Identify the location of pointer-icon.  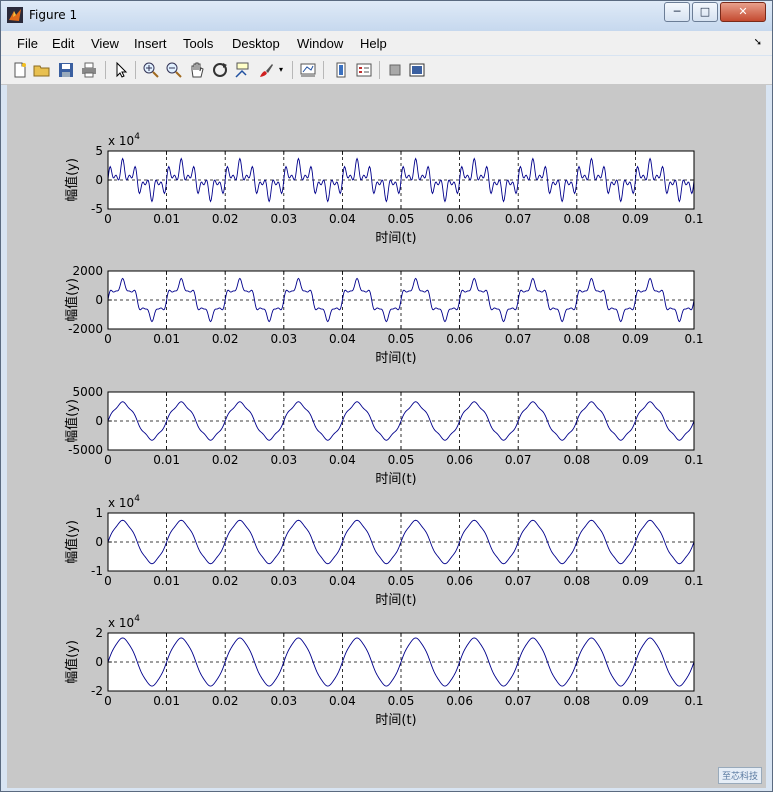
(121, 70).